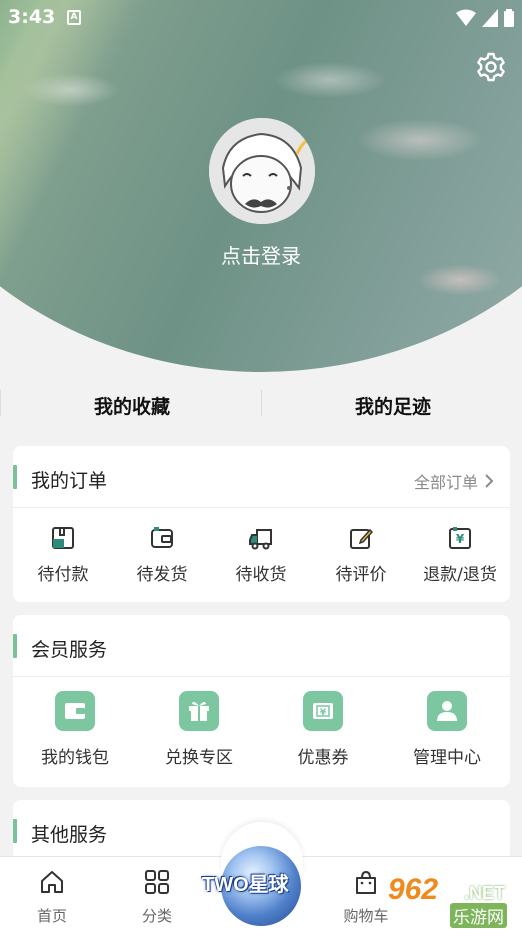 This screenshot has width=522, height=929. Describe the element at coordinates (366, 882) in the screenshot. I see `bag-icon` at that location.